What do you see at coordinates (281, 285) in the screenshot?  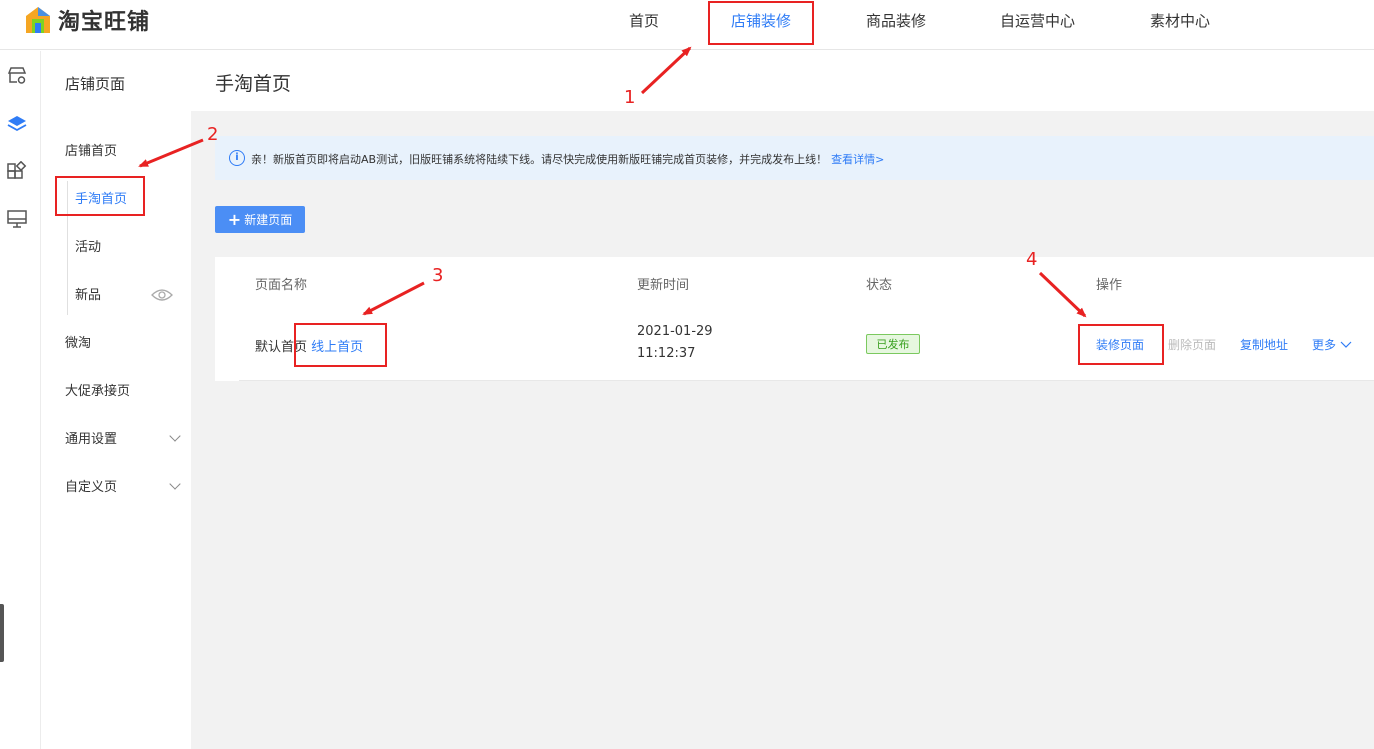 I see `column-header-name: 页面名称` at bounding box center [281, 285].